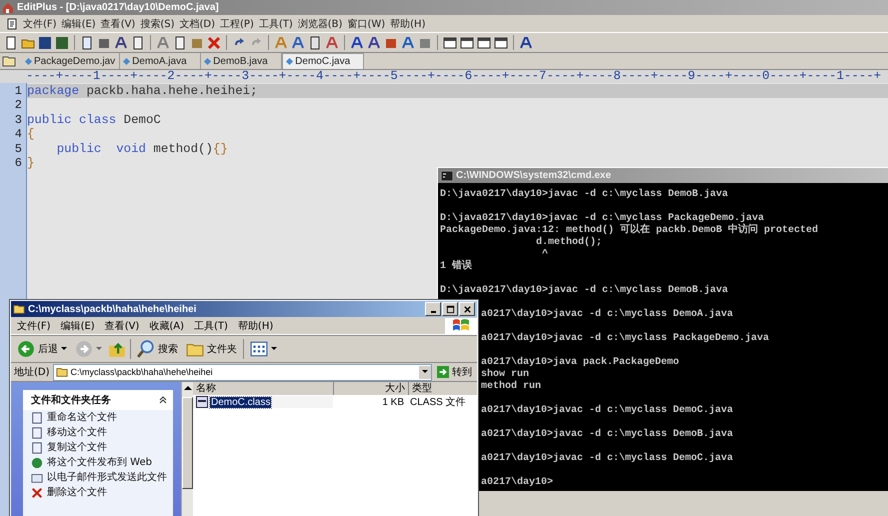  I want to click on file-size: 1 KB, so click(393, 402).